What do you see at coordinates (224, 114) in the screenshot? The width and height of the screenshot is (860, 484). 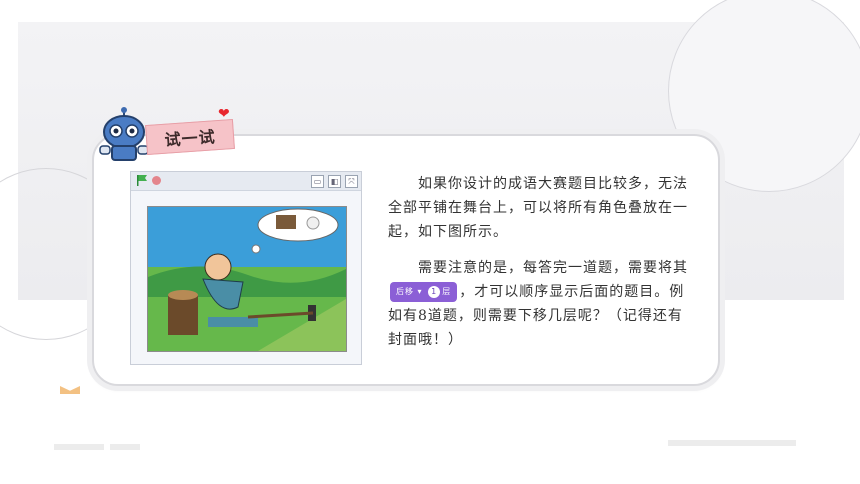 I see `heart-icon: ❤` at bounding box center [224, 114].